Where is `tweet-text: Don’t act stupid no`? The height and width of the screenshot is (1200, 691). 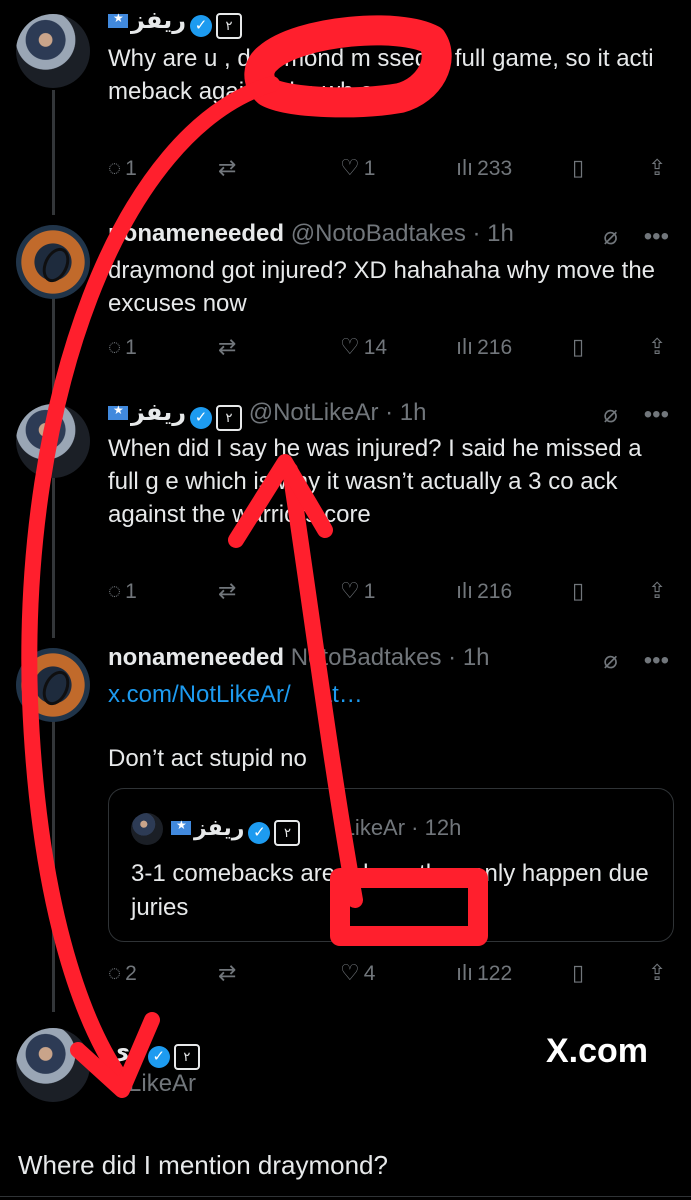 tweet-text: Don’t act stupid no is located at coordinates (207, 758).